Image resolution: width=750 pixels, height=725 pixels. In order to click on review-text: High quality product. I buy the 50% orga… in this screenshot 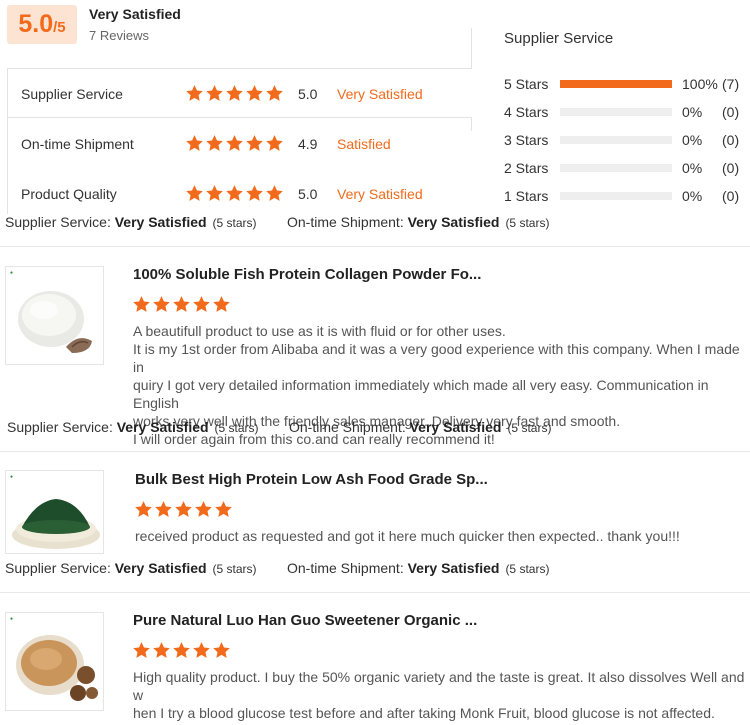, I will do `click(440, 696)`.